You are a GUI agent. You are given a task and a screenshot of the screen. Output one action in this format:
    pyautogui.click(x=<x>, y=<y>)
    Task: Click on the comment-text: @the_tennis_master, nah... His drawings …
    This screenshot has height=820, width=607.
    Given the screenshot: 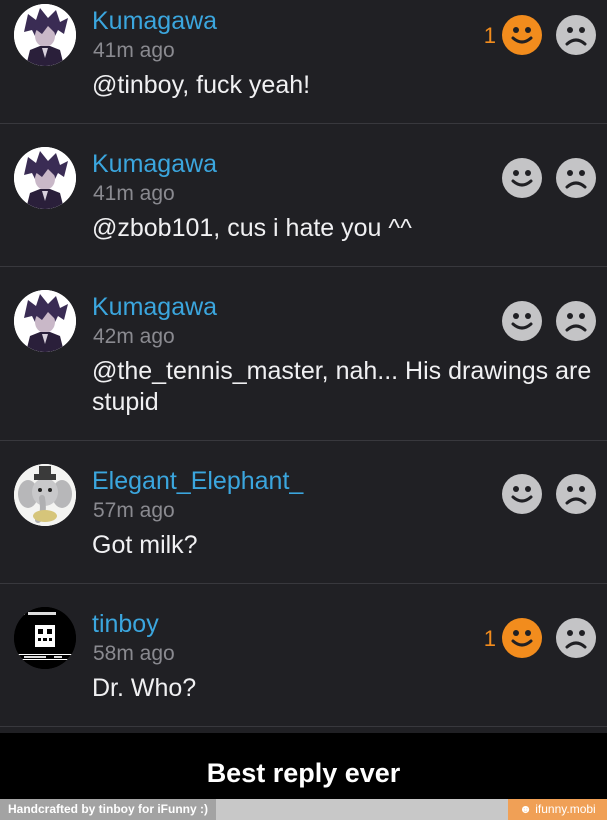 What is the action you would take?
    pyautogui.click(x=342, y=386)
    